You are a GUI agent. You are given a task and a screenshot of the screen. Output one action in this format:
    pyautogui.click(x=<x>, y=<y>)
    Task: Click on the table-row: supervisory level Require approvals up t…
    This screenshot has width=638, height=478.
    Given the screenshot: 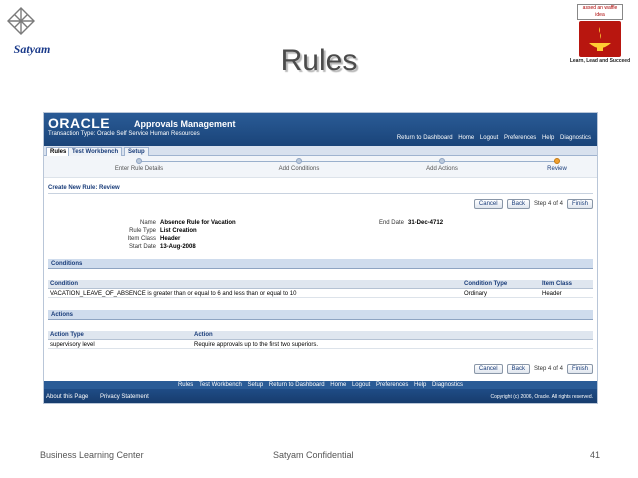 What is the action you would take?
    pyautogui.click(x=320, y=345)
    